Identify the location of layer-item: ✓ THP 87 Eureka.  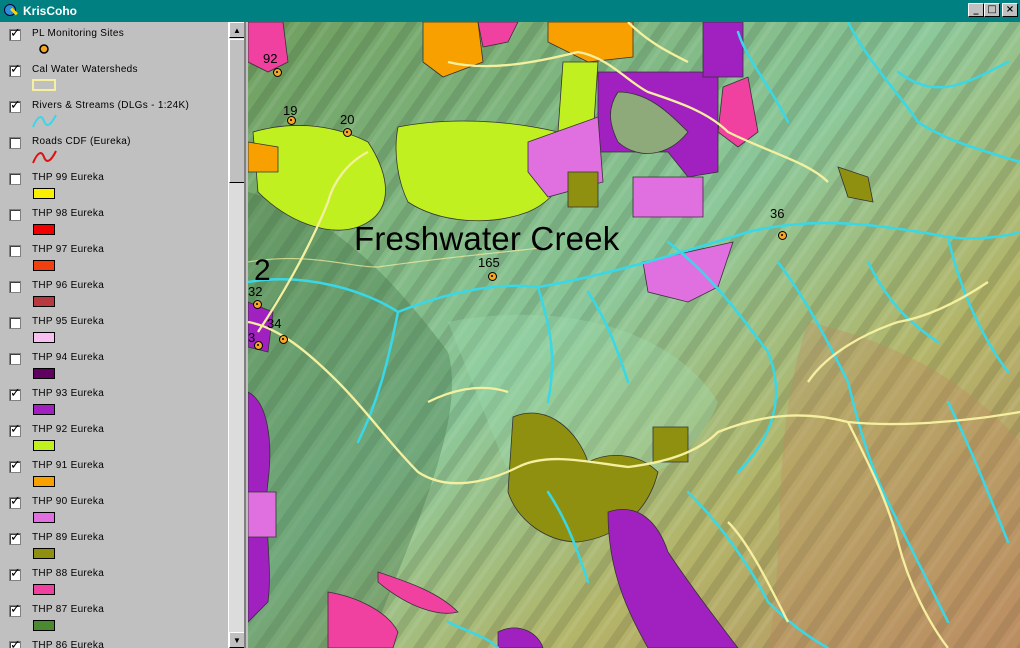
(114, 616).